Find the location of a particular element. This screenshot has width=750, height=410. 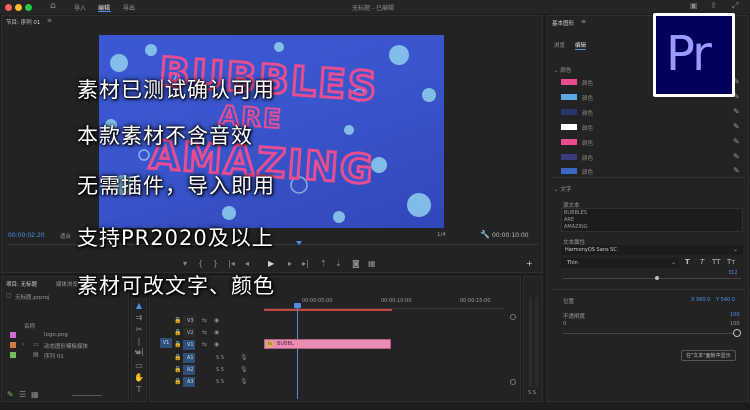

slip-tool-icon: |↔| is located at coordinates (139, 346).